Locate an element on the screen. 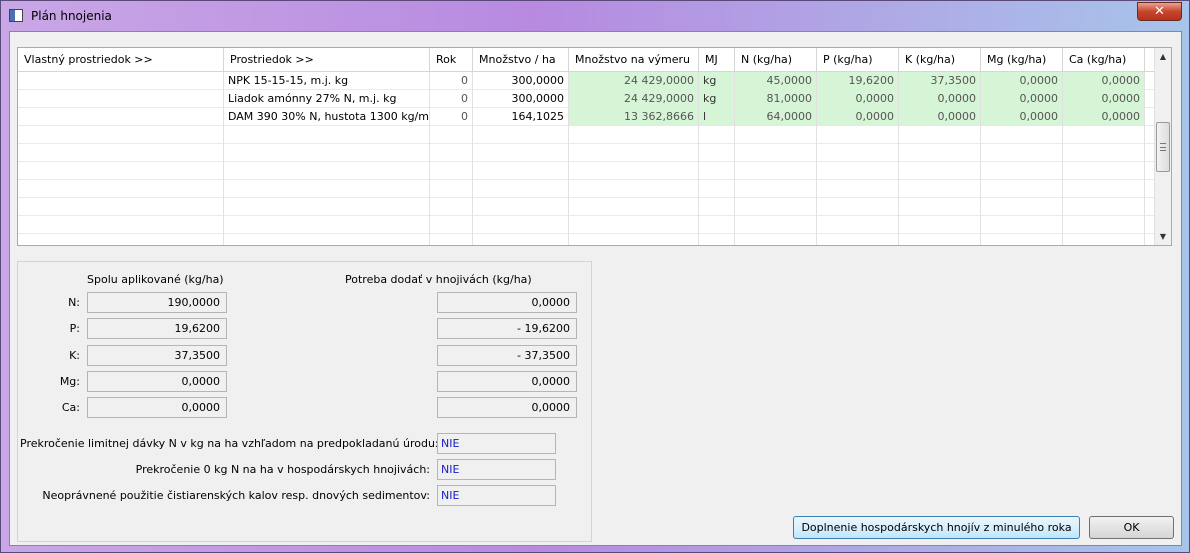 The width and height of the screenshot is (1190, 553). col-n: N (kg/ha) is located at coordinates (776, 60).